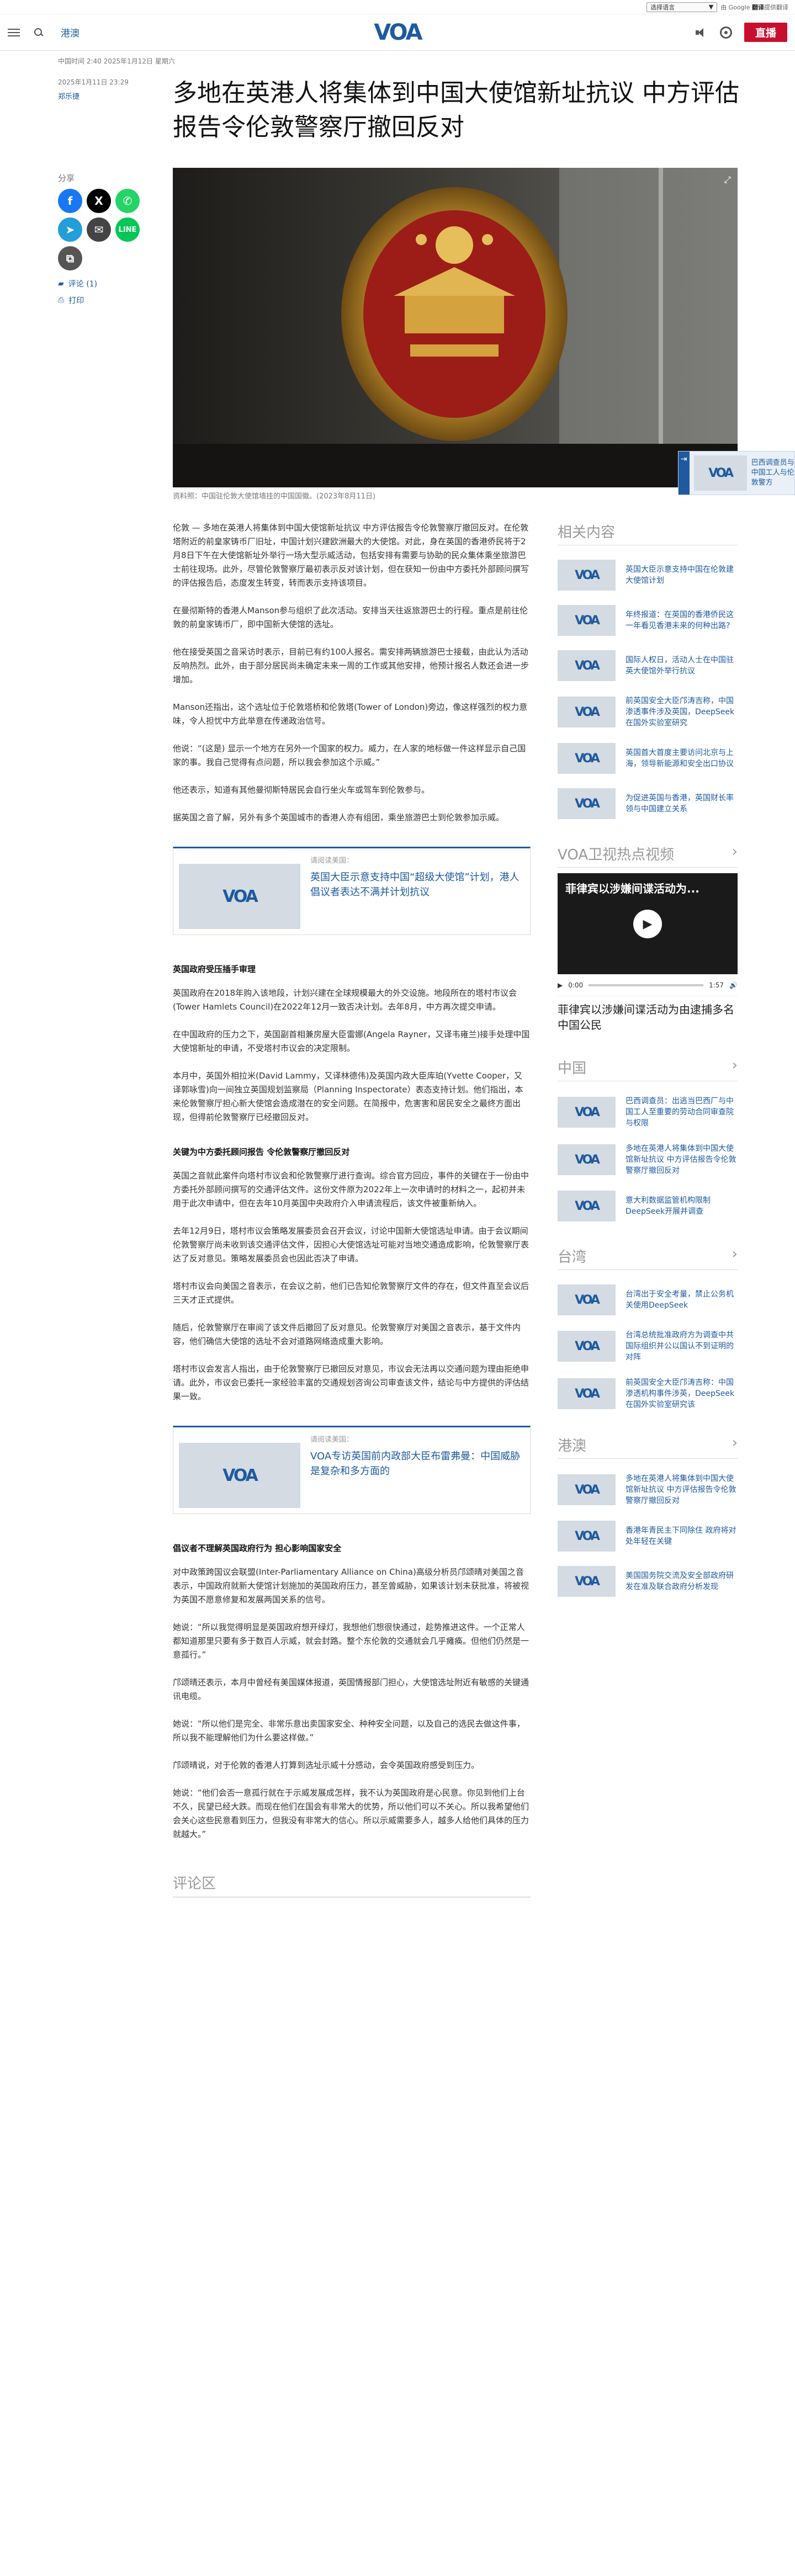 This screenshot has width=795, height=2576. I want to click on comments-heading: 评论区, so click(352, 1876).